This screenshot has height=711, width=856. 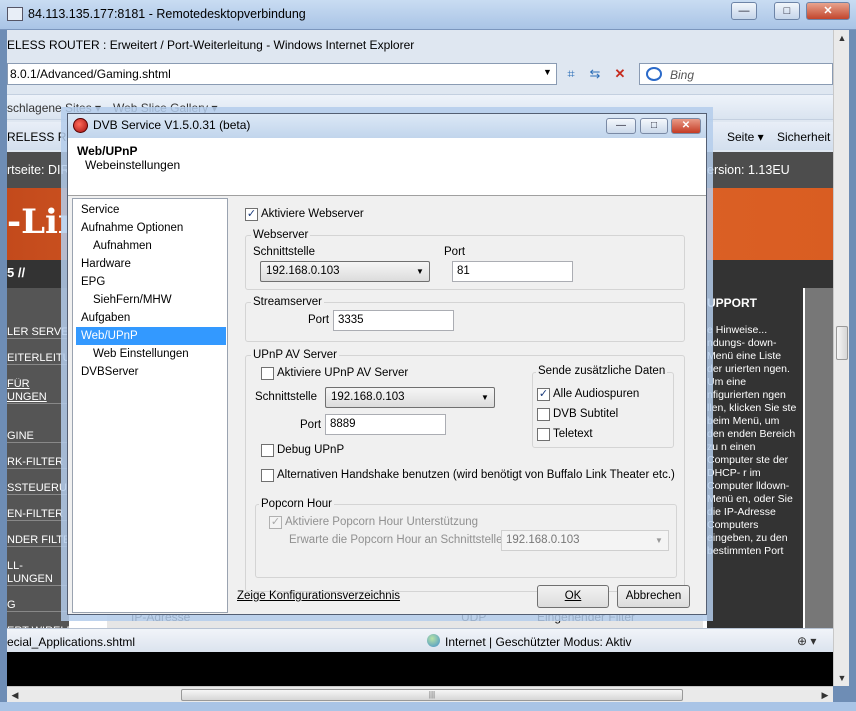 I want to click on stream-port-field: 3335, so click(x=393, y=320).